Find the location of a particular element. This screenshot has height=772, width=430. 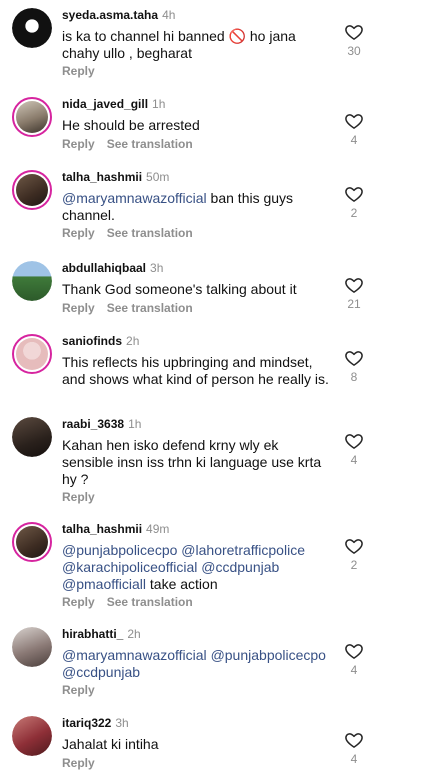

comment-header: saniofinds 2h is located at coordinates (100, 341).